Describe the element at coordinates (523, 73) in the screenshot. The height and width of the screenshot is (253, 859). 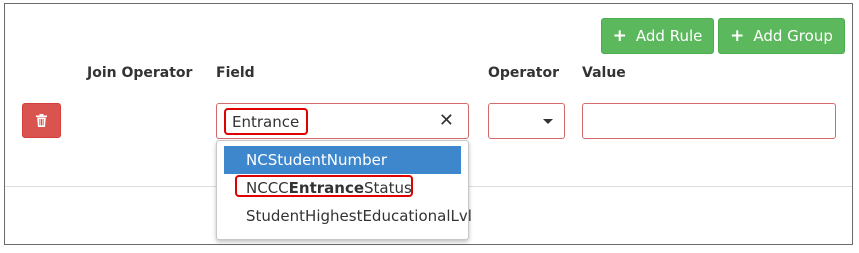
I see `operator-header: Operator` at that location.